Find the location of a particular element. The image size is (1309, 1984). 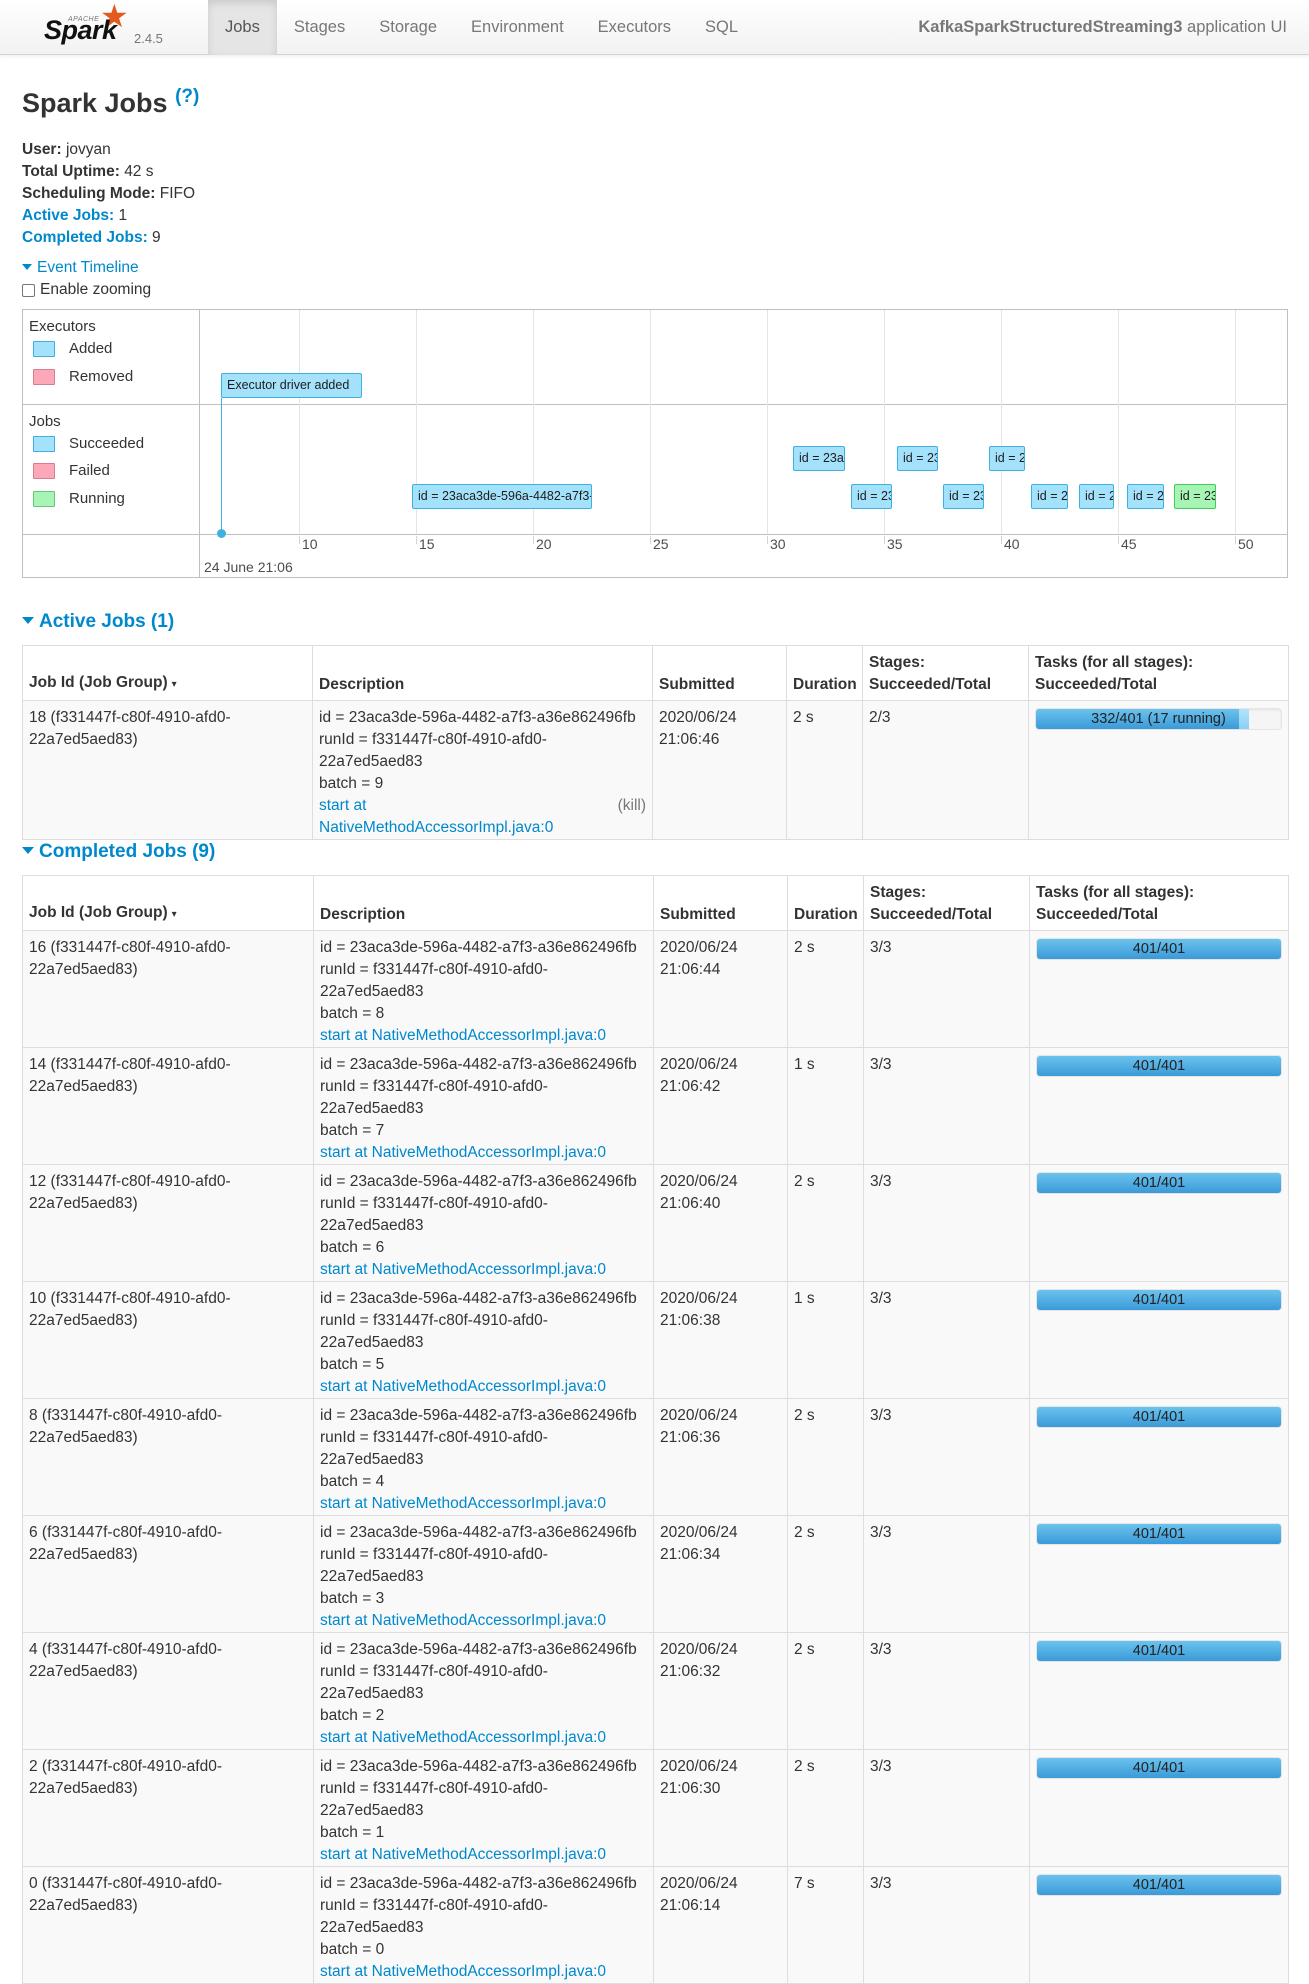

tab-executors: Executors is located at coordinates (634, 27).